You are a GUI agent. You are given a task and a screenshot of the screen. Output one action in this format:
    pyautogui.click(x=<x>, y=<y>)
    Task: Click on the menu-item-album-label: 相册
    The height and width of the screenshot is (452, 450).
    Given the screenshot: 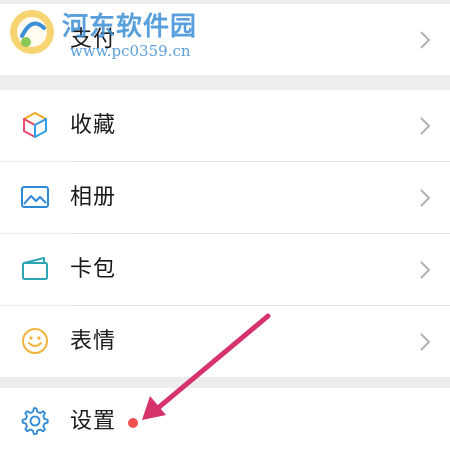 What is the action you would take?
    pyautogui.click(x=93, y=197)
    